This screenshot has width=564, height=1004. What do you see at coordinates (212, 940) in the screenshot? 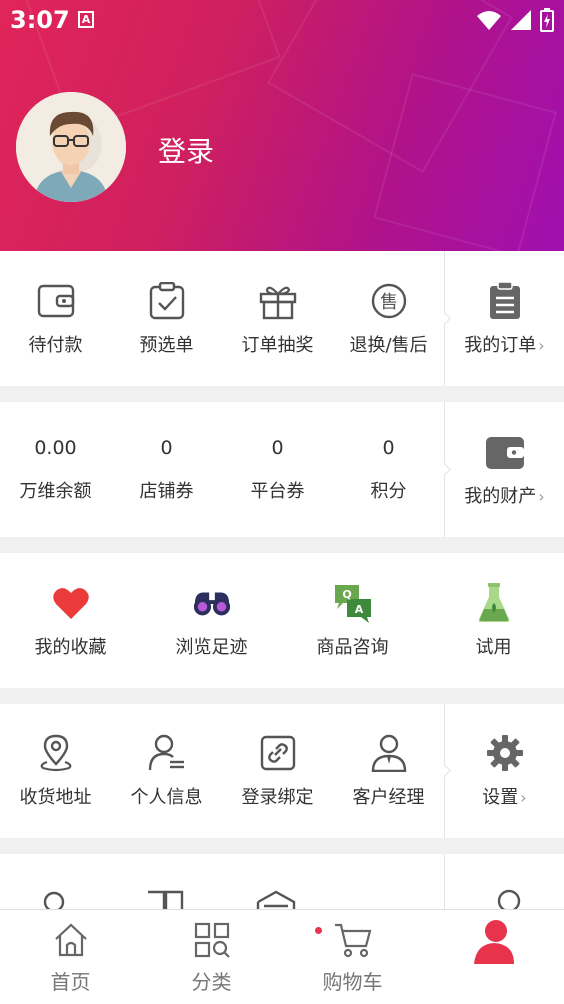
I see `category-icon` at bounding box center [212, 940].